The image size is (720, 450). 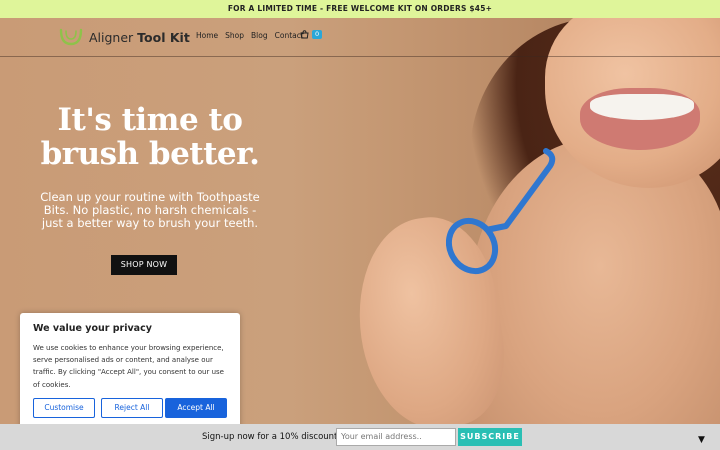 I want to click on cart-button: 0, so click(x=311, y=34).